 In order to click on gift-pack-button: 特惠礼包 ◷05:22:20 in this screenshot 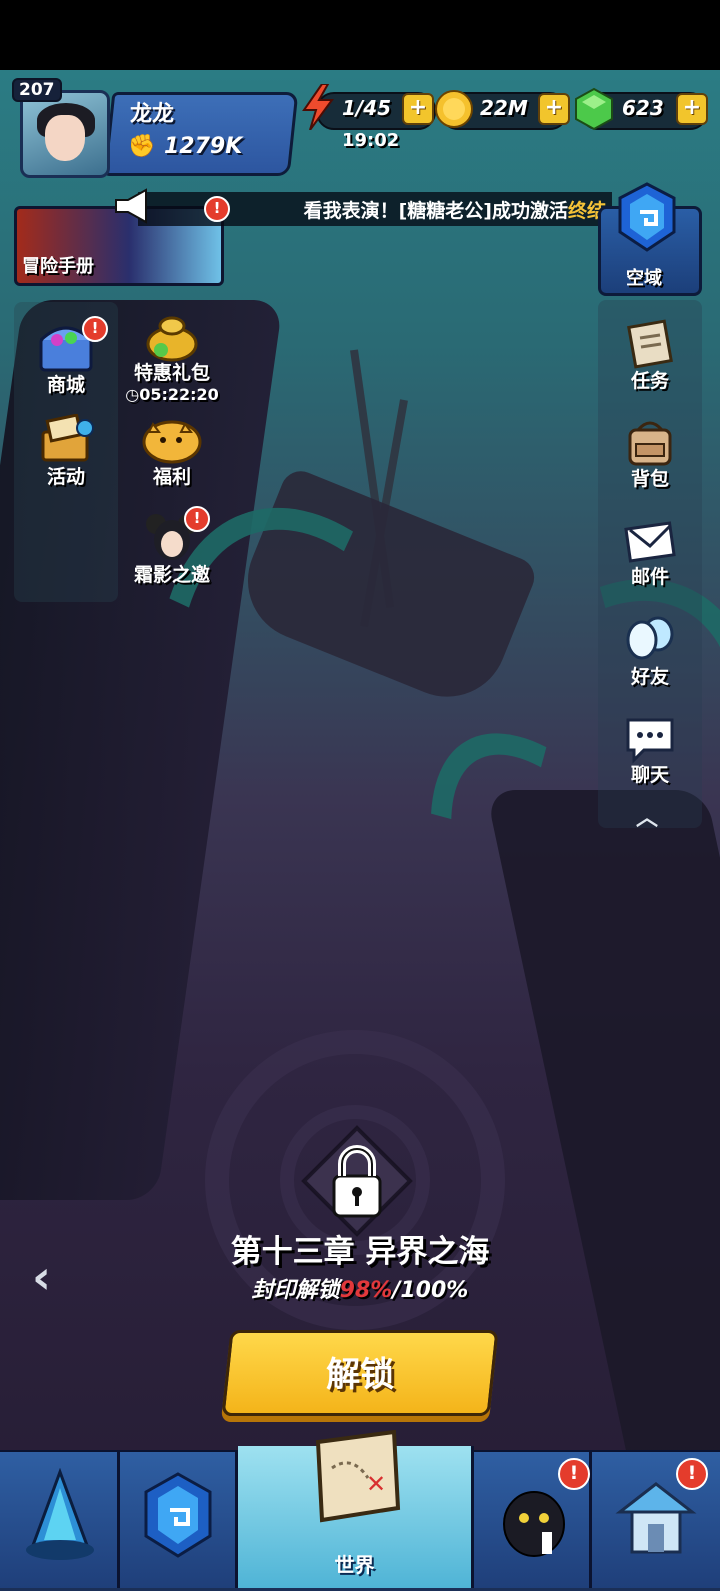, I will do `click(172, 359)`.